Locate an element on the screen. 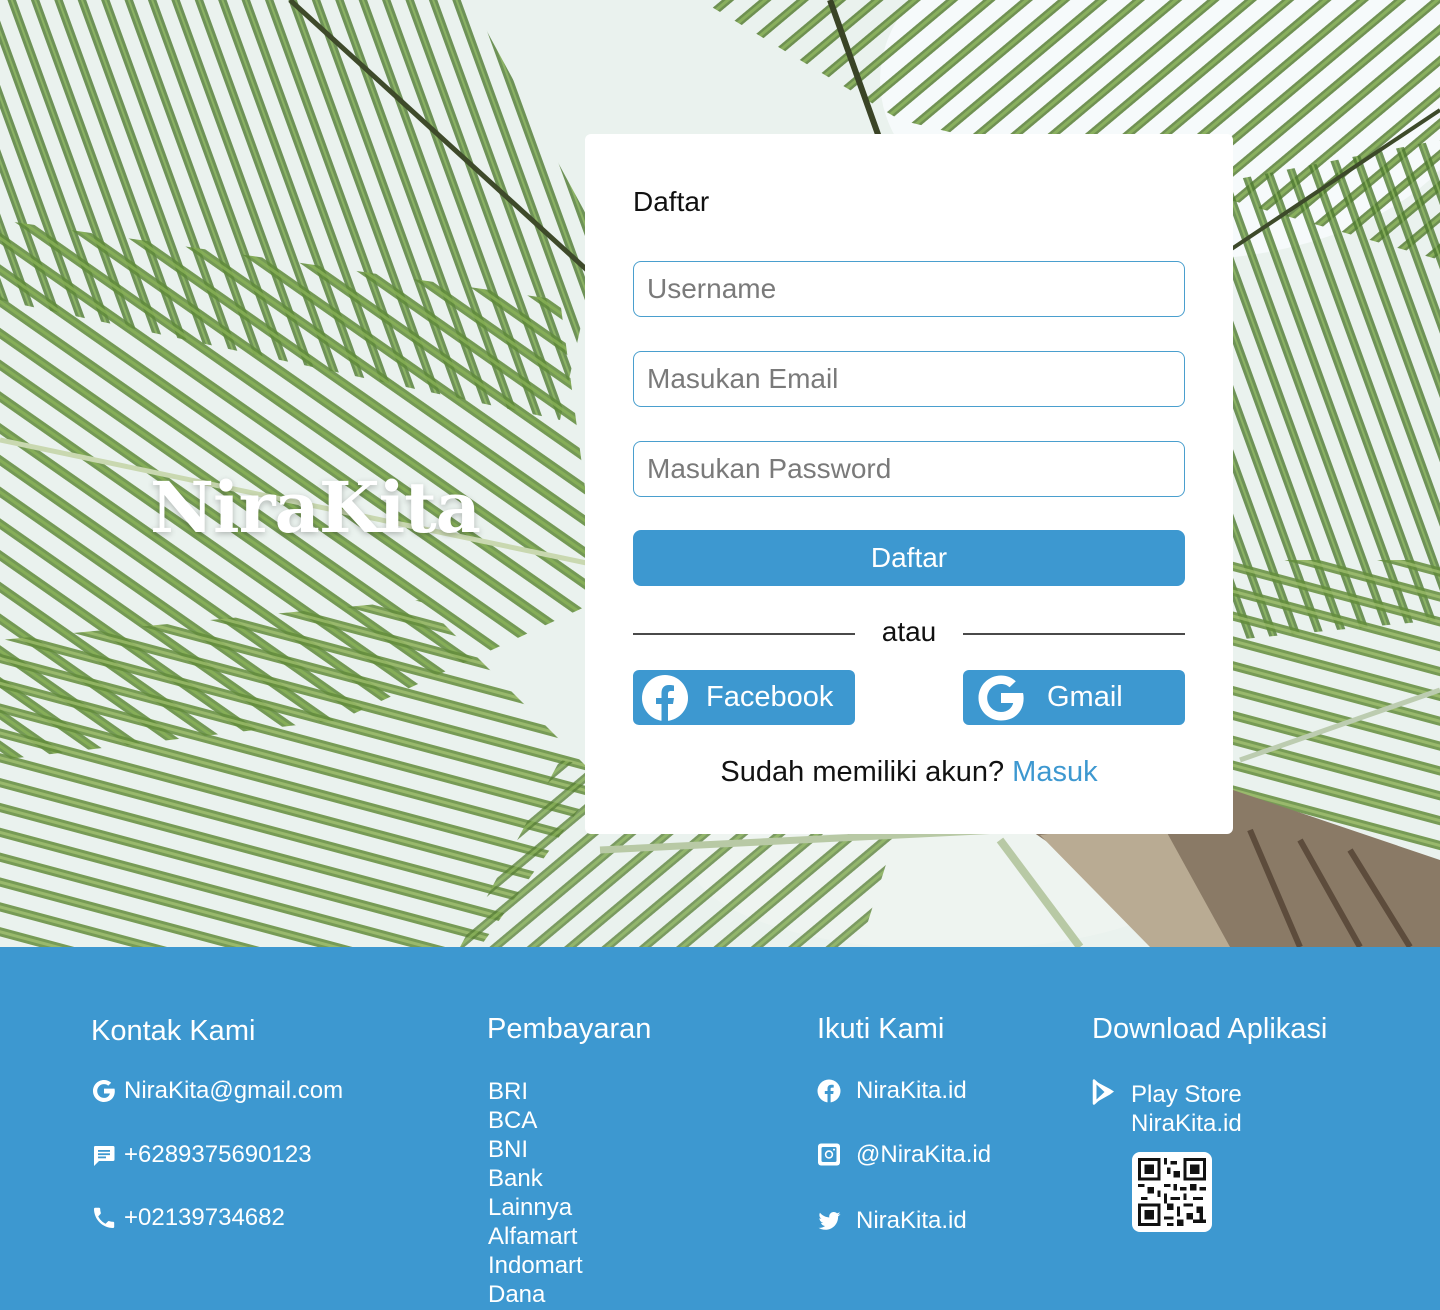 This screenshot has height=1310, width=1440. contact-heading: Kontak Kami is located at coordinates (173, 1031).